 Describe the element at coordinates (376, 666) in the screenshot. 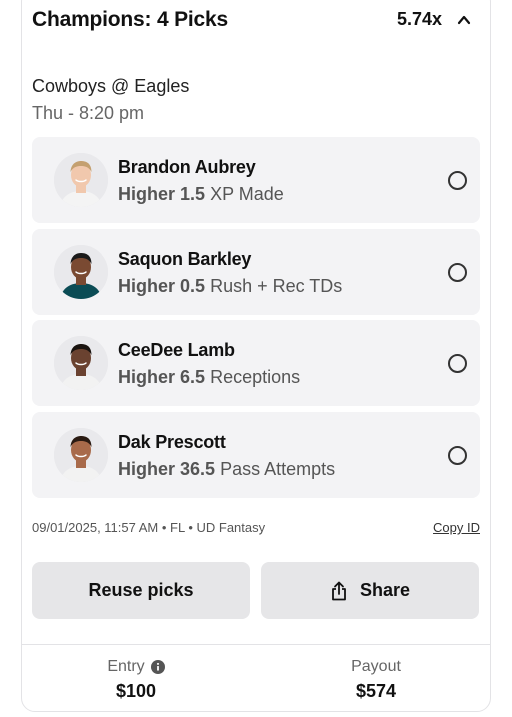

I see `payout-label: Payout` at that location.